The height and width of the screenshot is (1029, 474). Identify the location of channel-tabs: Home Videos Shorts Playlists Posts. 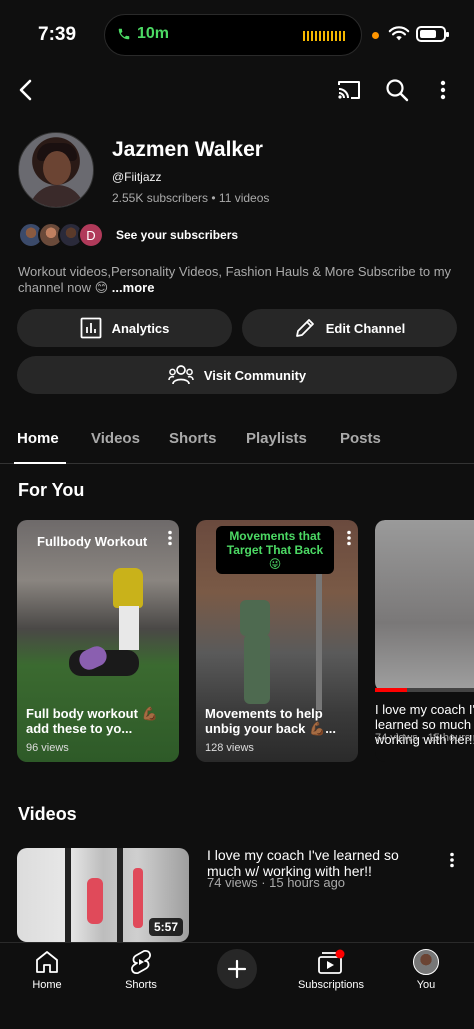
(237, 443).